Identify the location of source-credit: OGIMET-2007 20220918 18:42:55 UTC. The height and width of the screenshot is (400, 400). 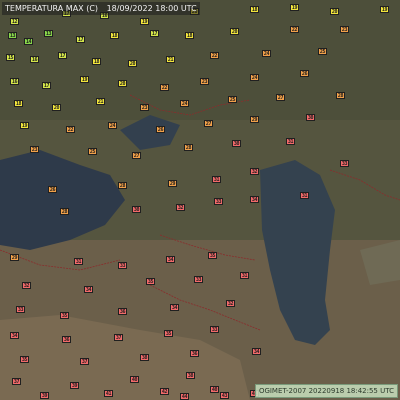
(326, 391).